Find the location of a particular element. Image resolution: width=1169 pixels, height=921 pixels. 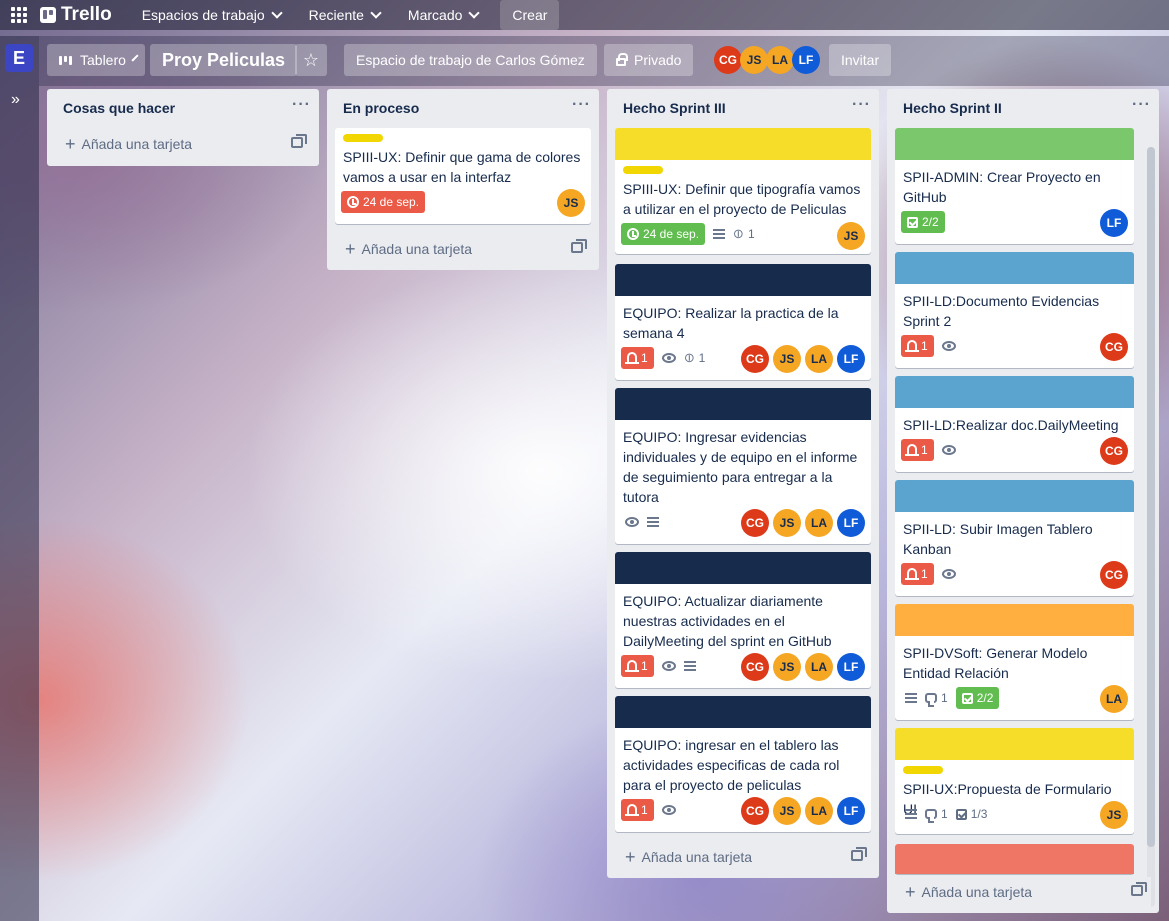

member-avatar: JS is located at coordinates (754, 60).